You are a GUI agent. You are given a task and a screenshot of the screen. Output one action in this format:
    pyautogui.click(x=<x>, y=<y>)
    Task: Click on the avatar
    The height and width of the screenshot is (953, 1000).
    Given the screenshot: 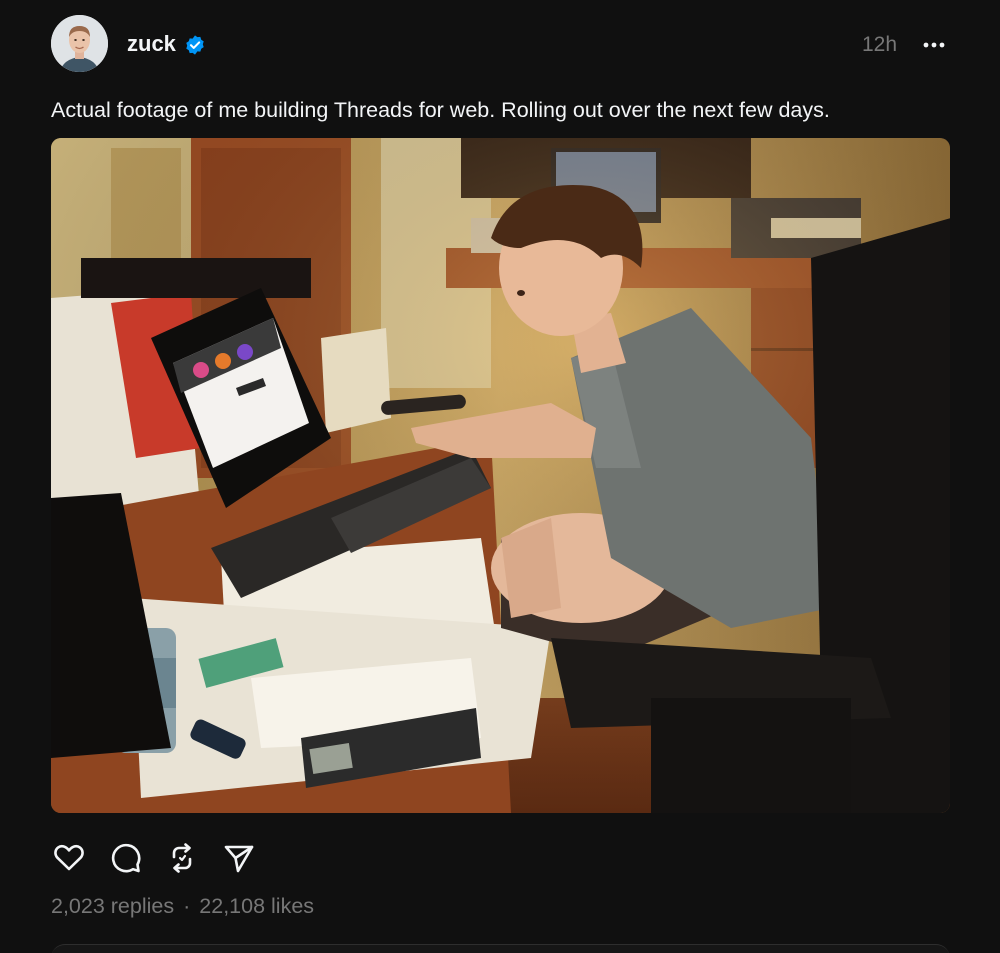 What is the action you would take?
    pyautogui.click(x=79, y=43)
    